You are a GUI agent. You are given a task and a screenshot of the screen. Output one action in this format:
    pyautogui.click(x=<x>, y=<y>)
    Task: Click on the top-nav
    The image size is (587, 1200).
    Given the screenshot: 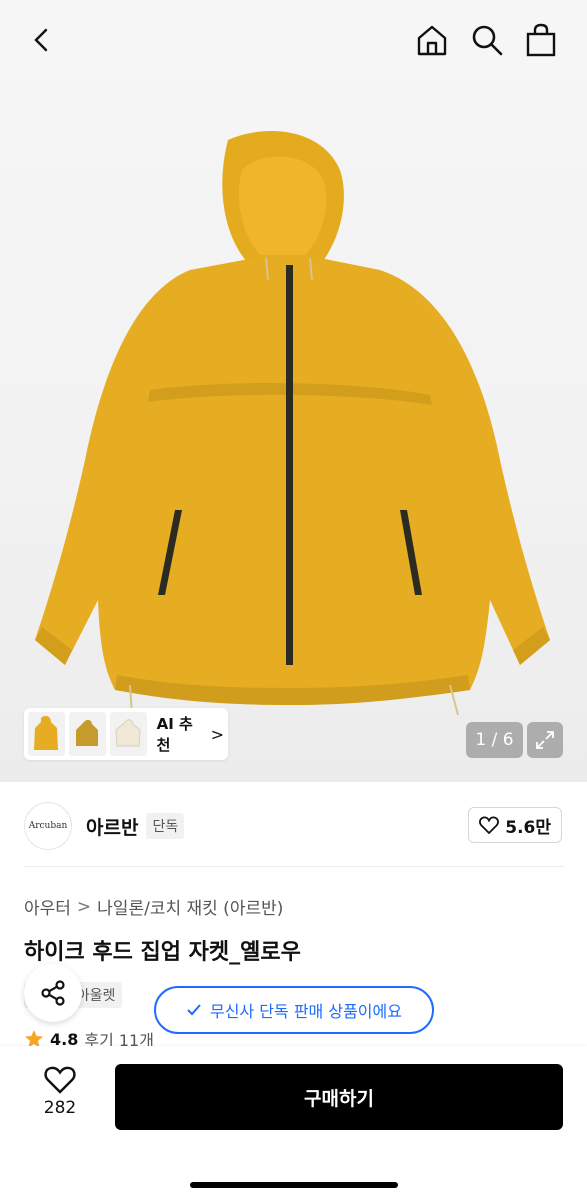 What is the action you would take?
    pyautogui.click(x=293, y=41)
    